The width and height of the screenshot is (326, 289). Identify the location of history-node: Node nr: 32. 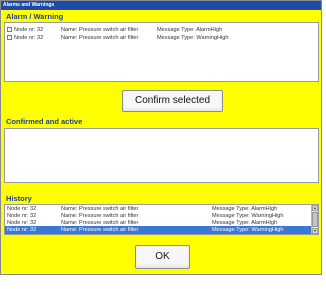
(22, 230).